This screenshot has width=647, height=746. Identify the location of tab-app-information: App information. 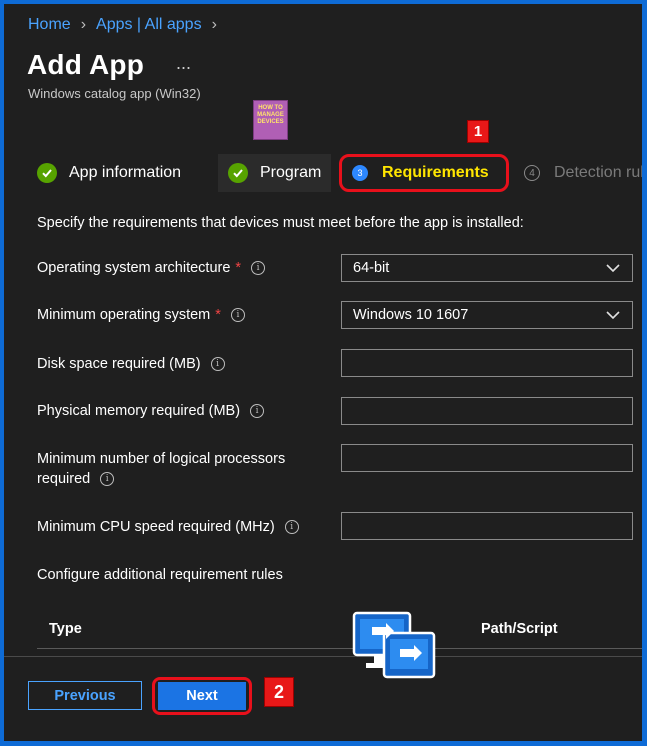
(109, 173).